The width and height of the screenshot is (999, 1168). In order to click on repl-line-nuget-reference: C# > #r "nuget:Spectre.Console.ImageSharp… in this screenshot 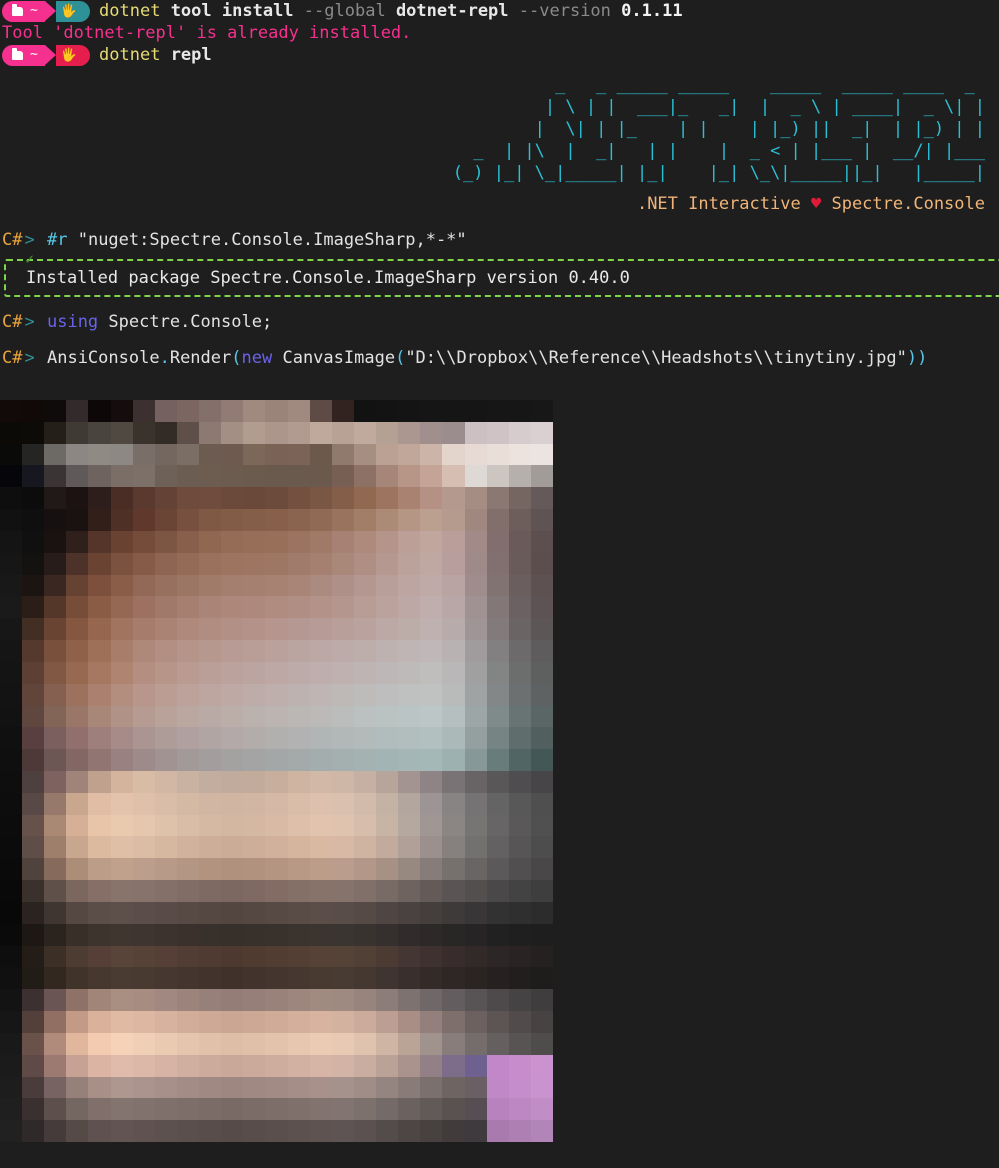, I will do `click(499, 240)`.